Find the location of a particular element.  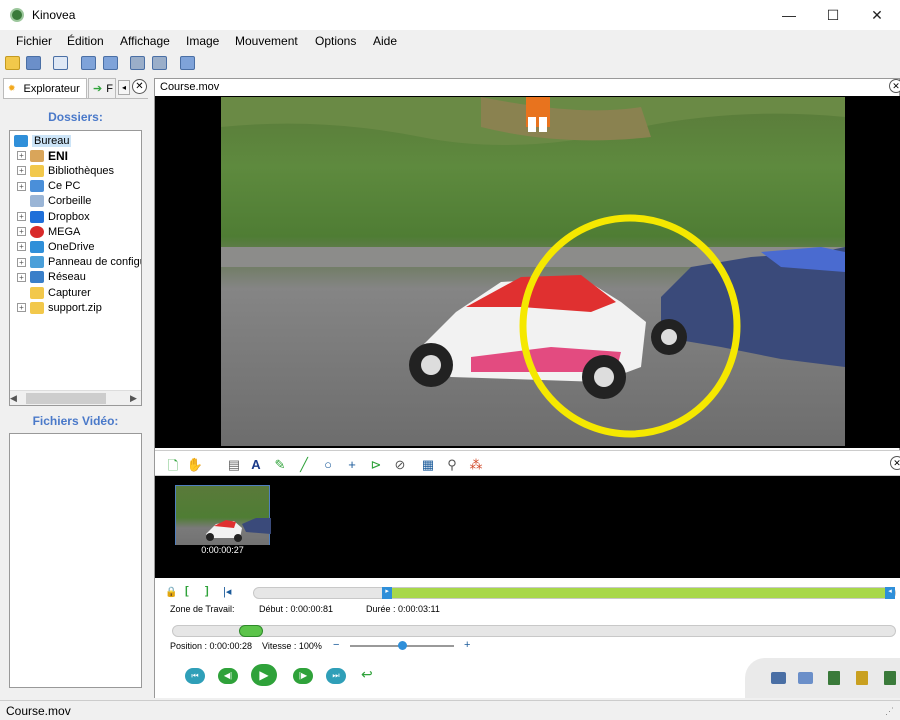

tree-item: + Ce PC is located at coordinates (45, 186).